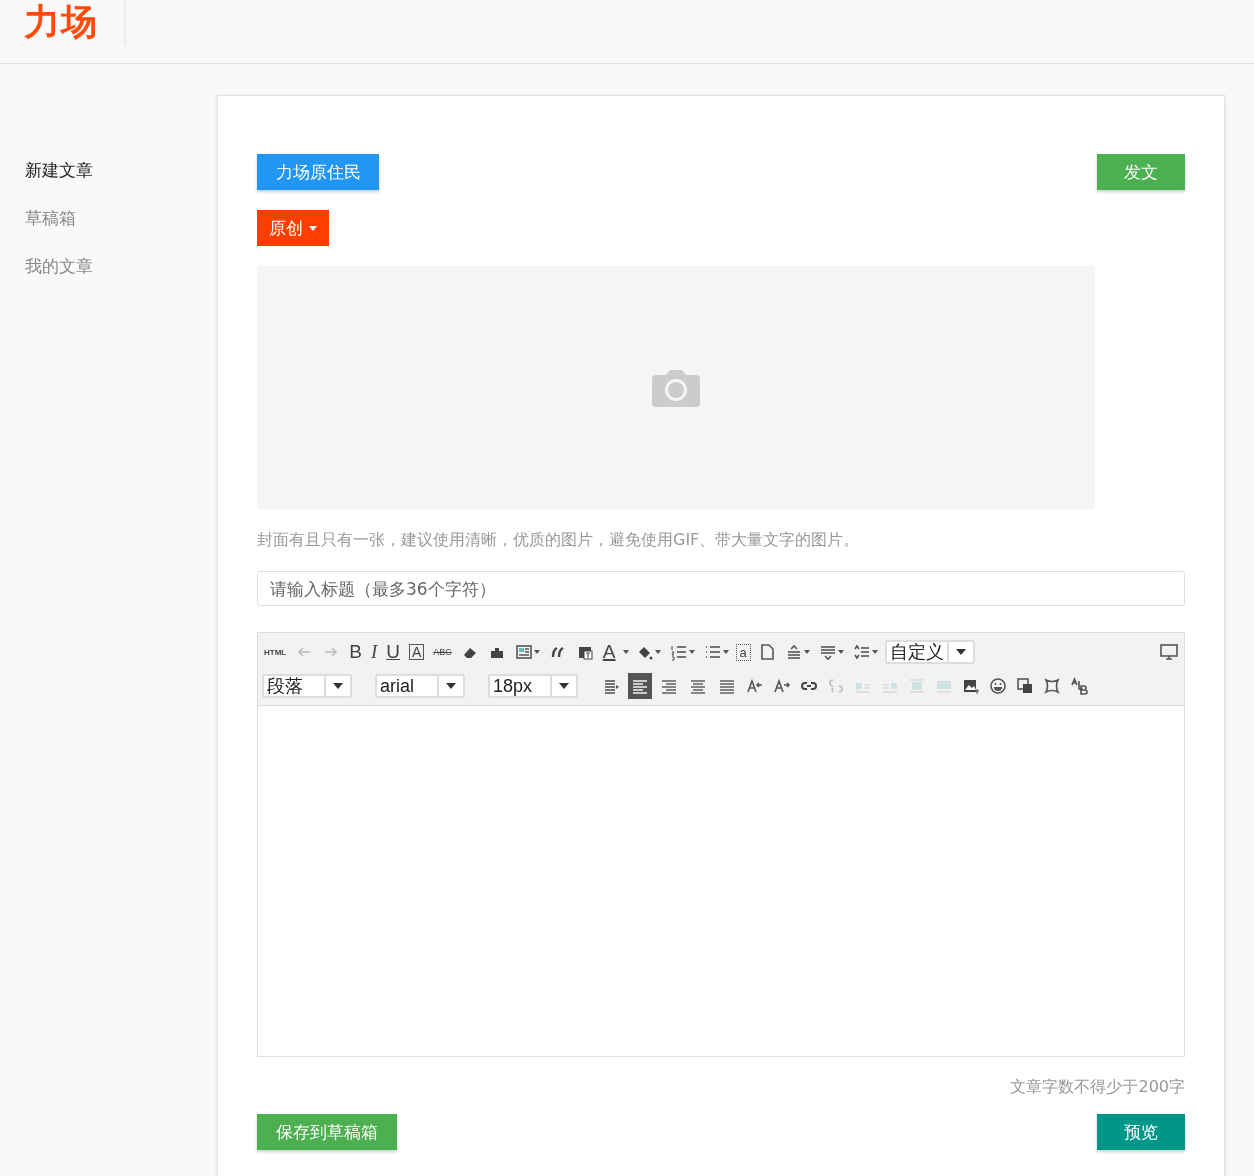 Image resolution: width=1254 pixels, height=1176 pixels. Describe the element at coordinates (1097, 1087) in the screenshot. I see `word-count-note: 文章字数不得少于200字` at that location.